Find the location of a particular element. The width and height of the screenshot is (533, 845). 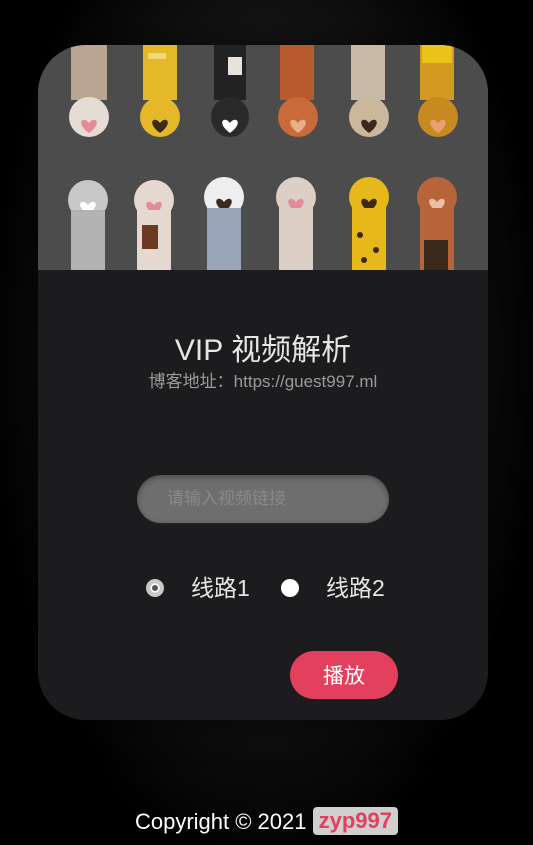

video-url-input is located at coordinates (263, 499).